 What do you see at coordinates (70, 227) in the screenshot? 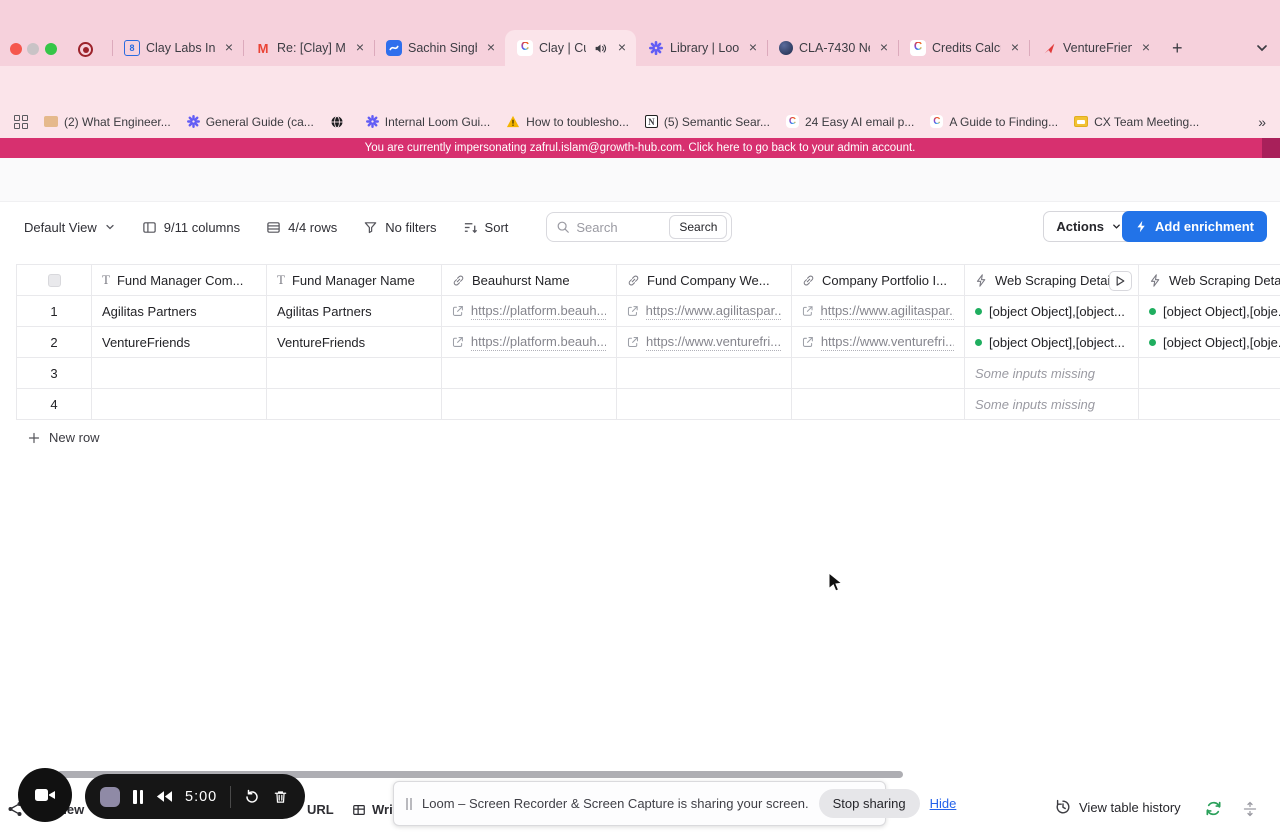
I see `view-selector: Default View` at bounding box center [70, 227].